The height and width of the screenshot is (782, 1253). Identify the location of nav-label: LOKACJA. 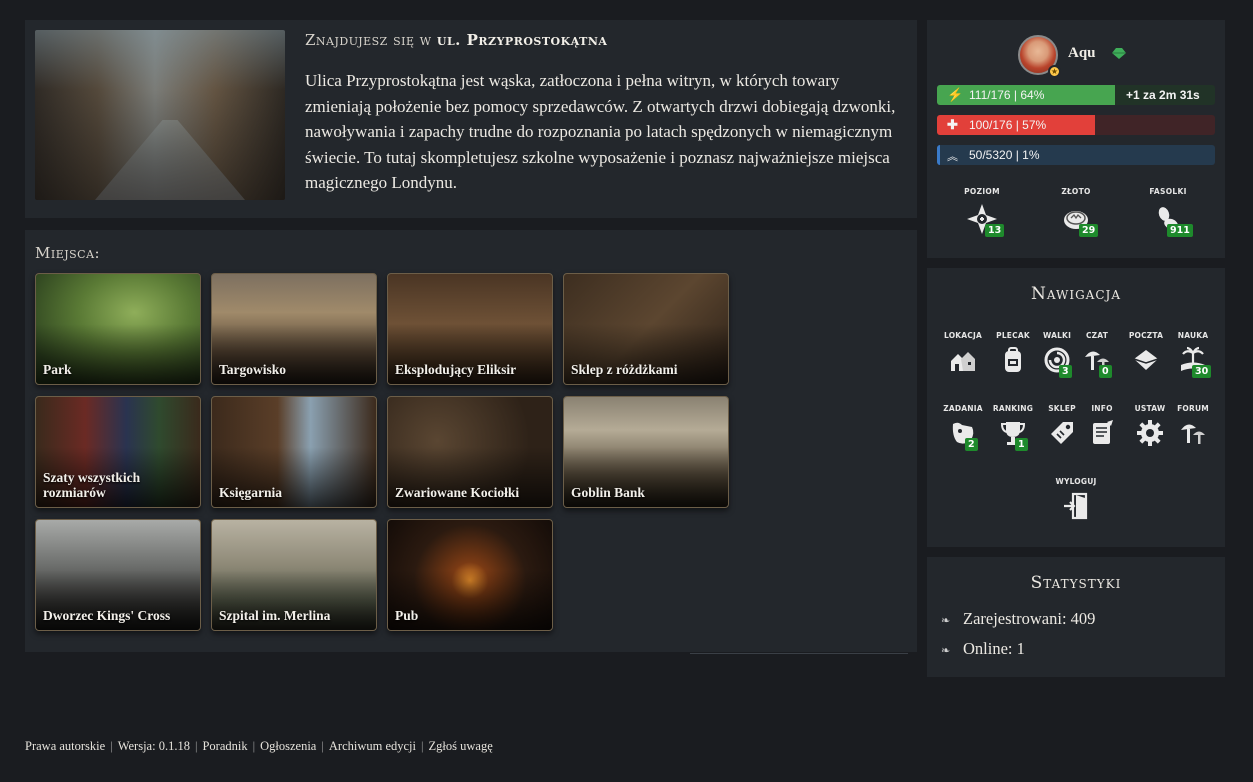
(962, 335).